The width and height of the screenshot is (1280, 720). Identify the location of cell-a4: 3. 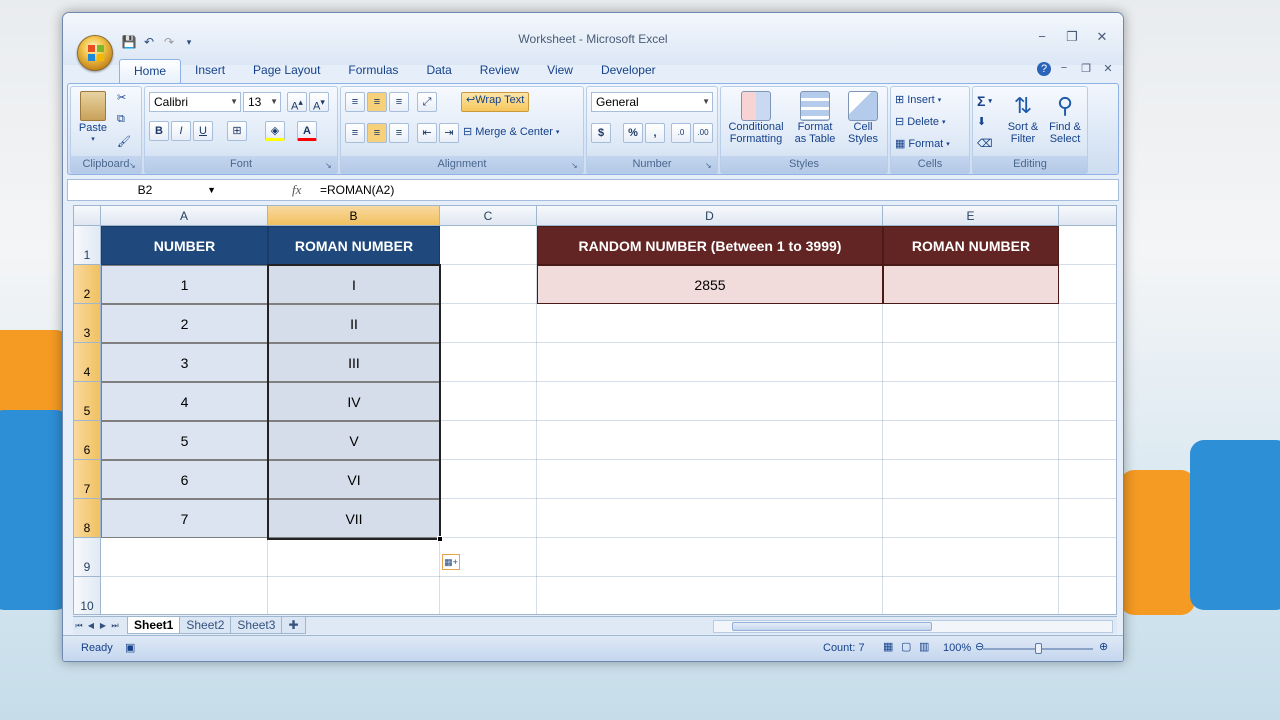
(184, 362).